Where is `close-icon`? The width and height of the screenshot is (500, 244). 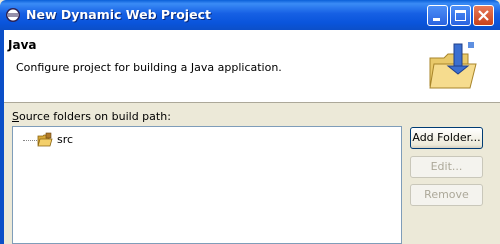
close-icon is located at coordinates (483, 15).